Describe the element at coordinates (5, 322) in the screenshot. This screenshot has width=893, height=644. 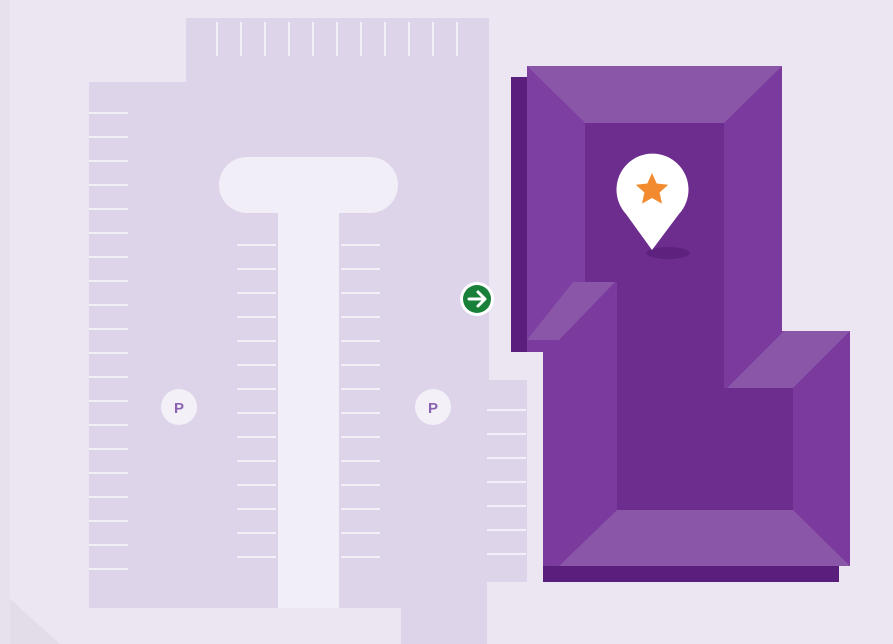
I see `left-edge-strip` at that location.